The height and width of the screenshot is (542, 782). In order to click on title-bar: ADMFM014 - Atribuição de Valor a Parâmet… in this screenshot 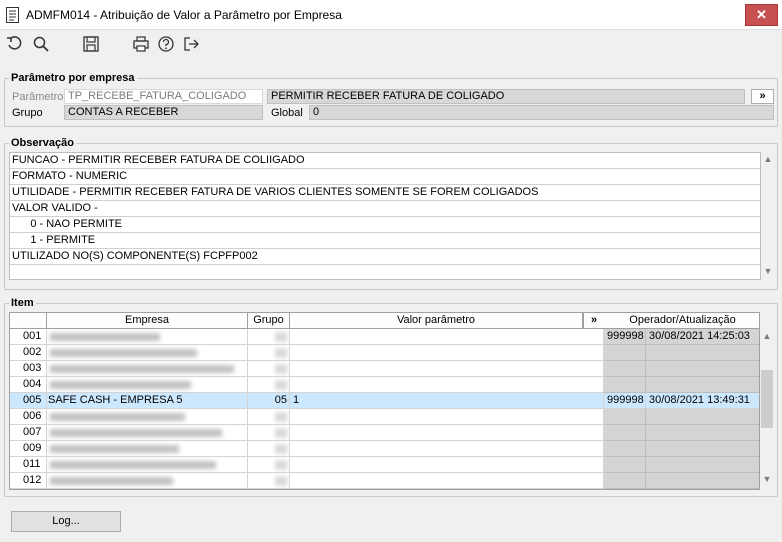, I will do `click(391, 15)`.